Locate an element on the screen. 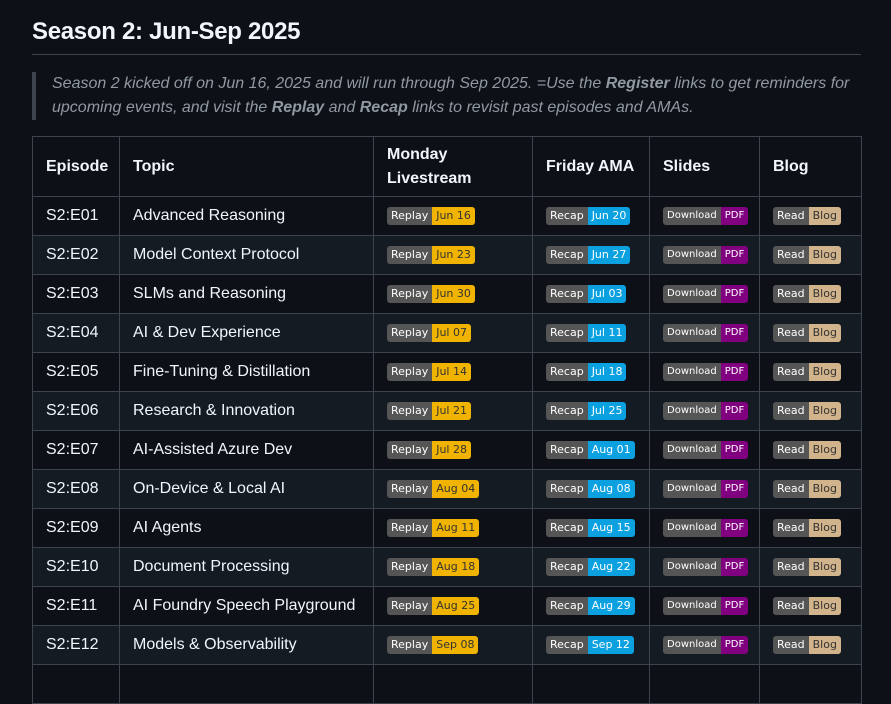 The image size is (891, 704). recap-badge-value: Jul 18 is located at coordinates (607, 371).